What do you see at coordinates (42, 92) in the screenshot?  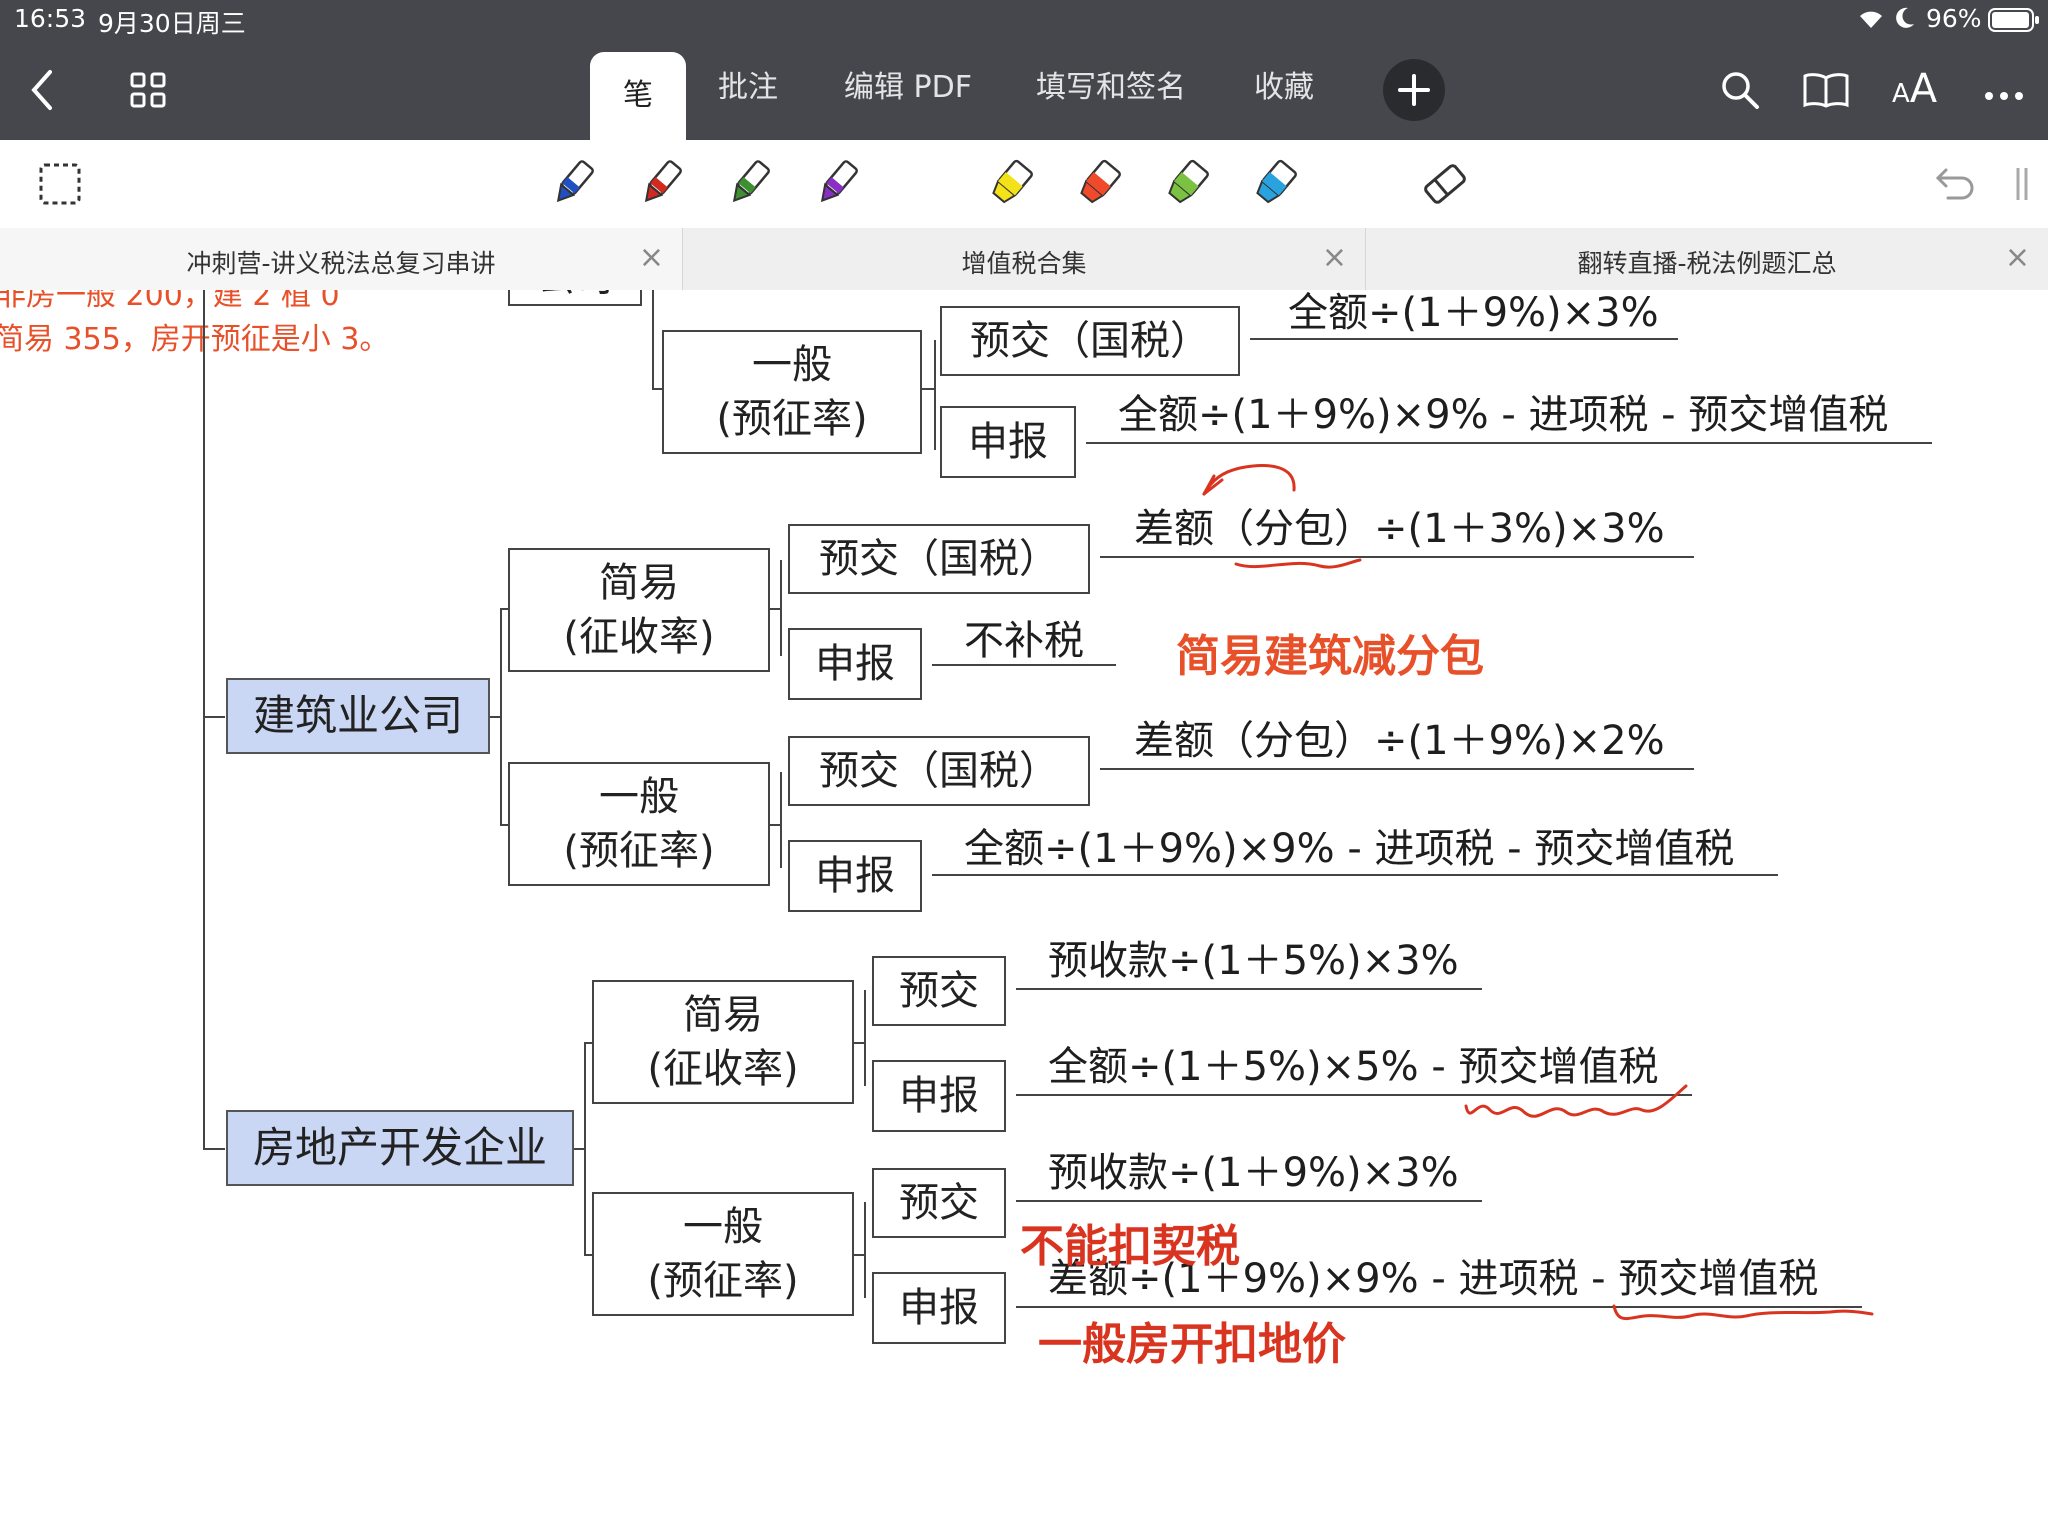 I see `back-icon` at bounding box center [42, 92].